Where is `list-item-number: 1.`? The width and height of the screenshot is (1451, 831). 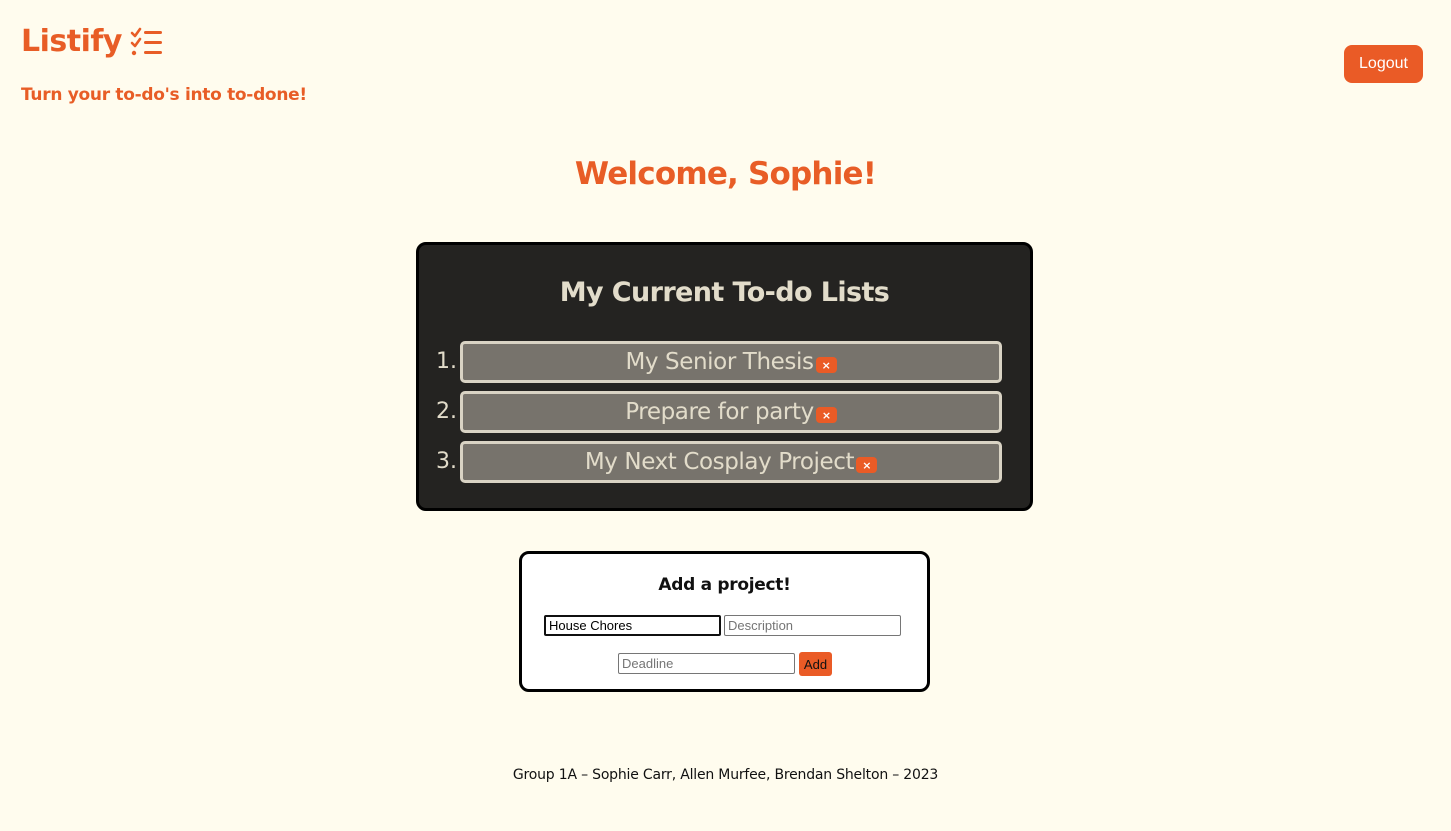
list-item-number: 1. is located at coordinates (446, 361).